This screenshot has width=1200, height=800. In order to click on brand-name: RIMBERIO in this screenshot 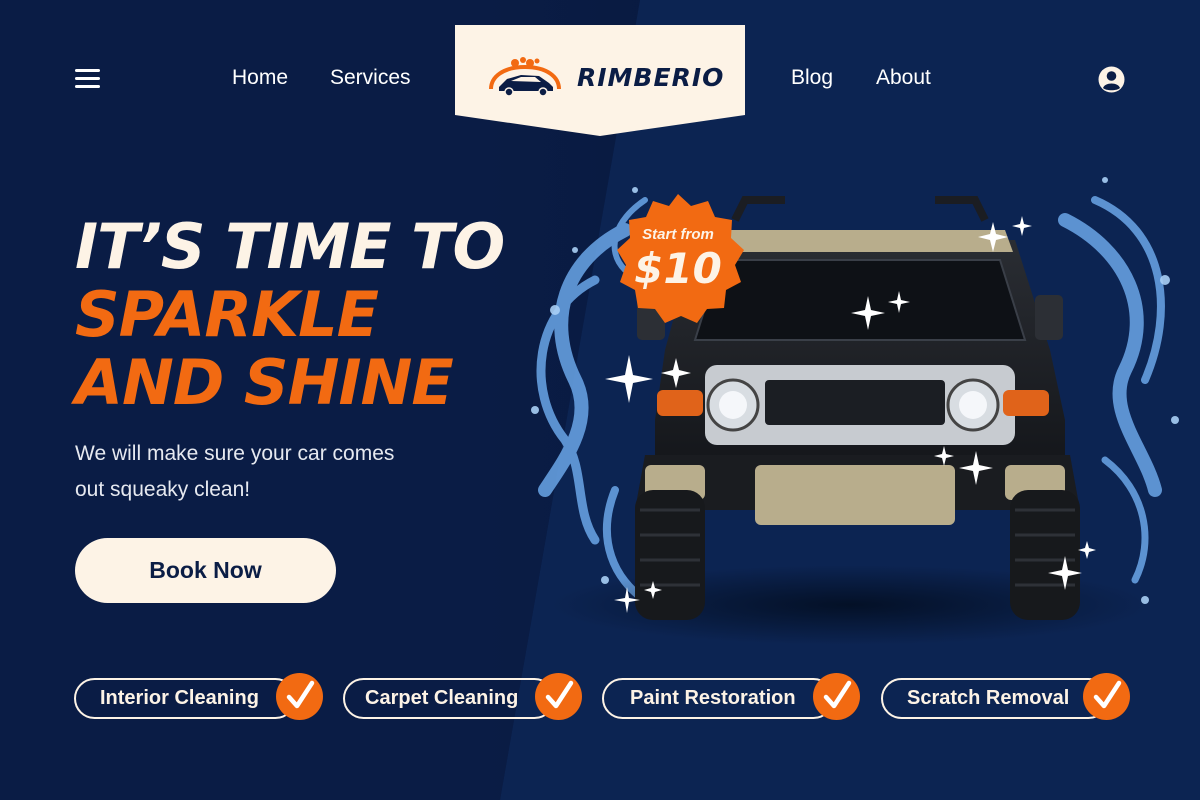, I will do `click(651, 77)`.